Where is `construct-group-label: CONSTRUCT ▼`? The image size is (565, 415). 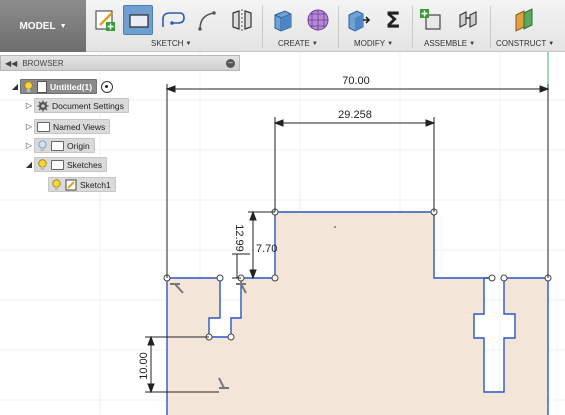 construct-group-label: CONSTRUCT ▼ is located at coordinates (525, 43).